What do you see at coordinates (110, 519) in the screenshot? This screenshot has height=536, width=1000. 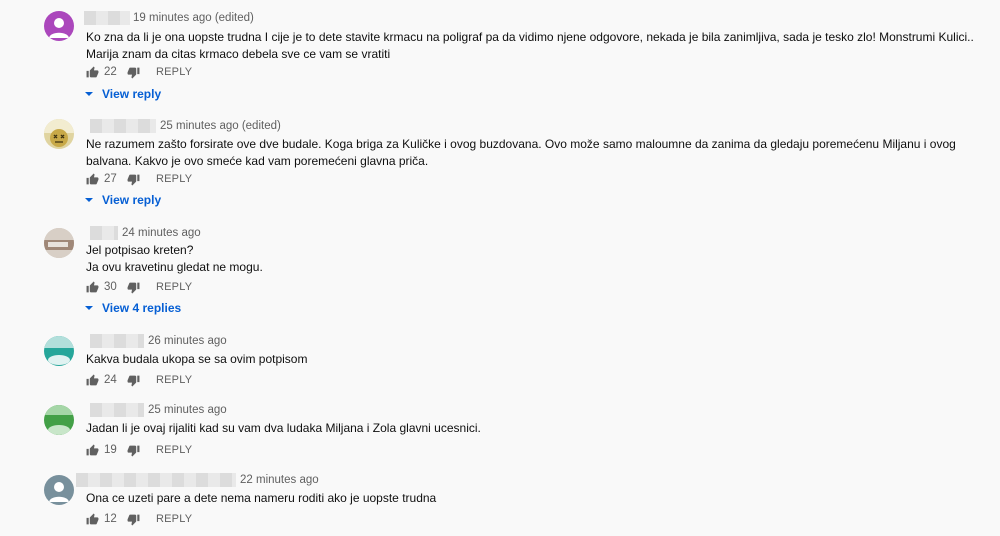 I see `like-count: 12` at bounding box center [110, 519].